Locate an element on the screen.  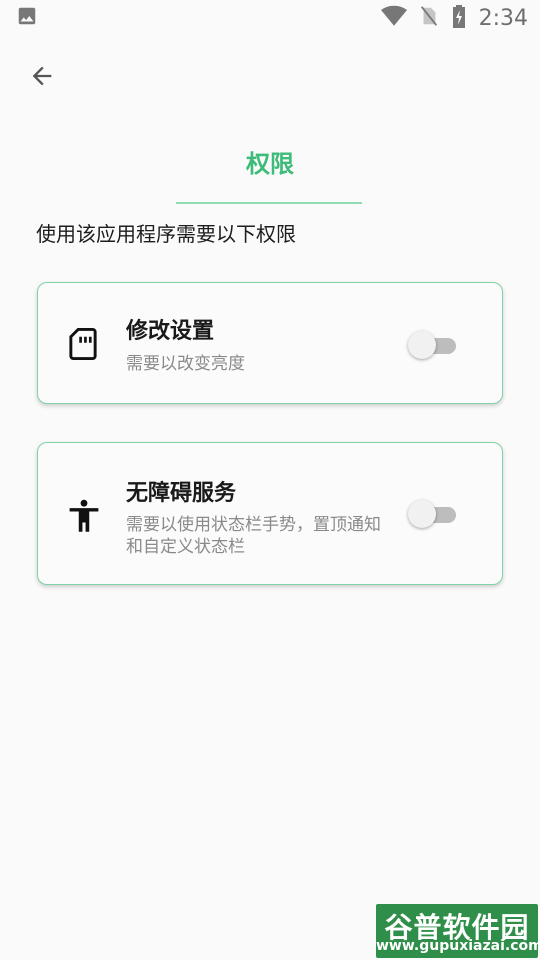
modify-settings-toggle is located at coordinates (433, 345).